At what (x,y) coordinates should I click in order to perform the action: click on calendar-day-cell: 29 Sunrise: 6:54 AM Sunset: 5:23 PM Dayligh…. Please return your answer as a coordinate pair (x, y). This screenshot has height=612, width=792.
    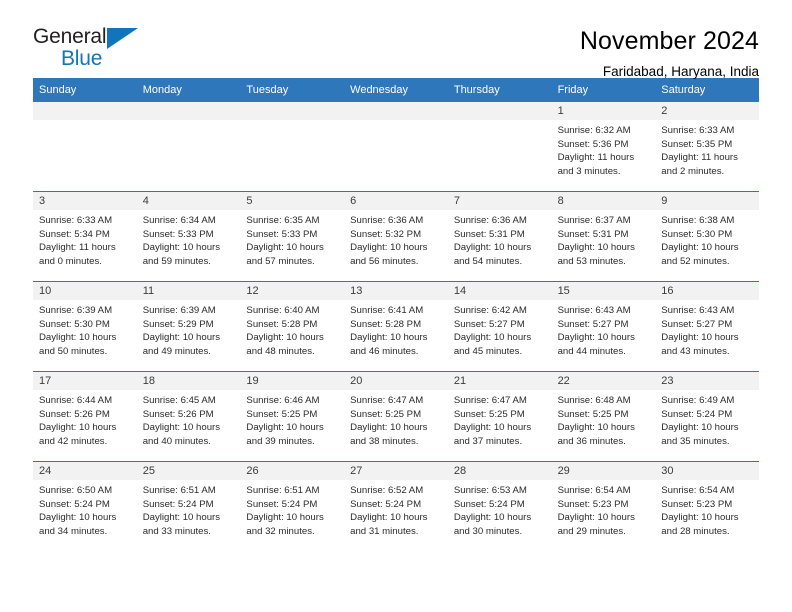
    Looking at the image, I should click on (603, 506).